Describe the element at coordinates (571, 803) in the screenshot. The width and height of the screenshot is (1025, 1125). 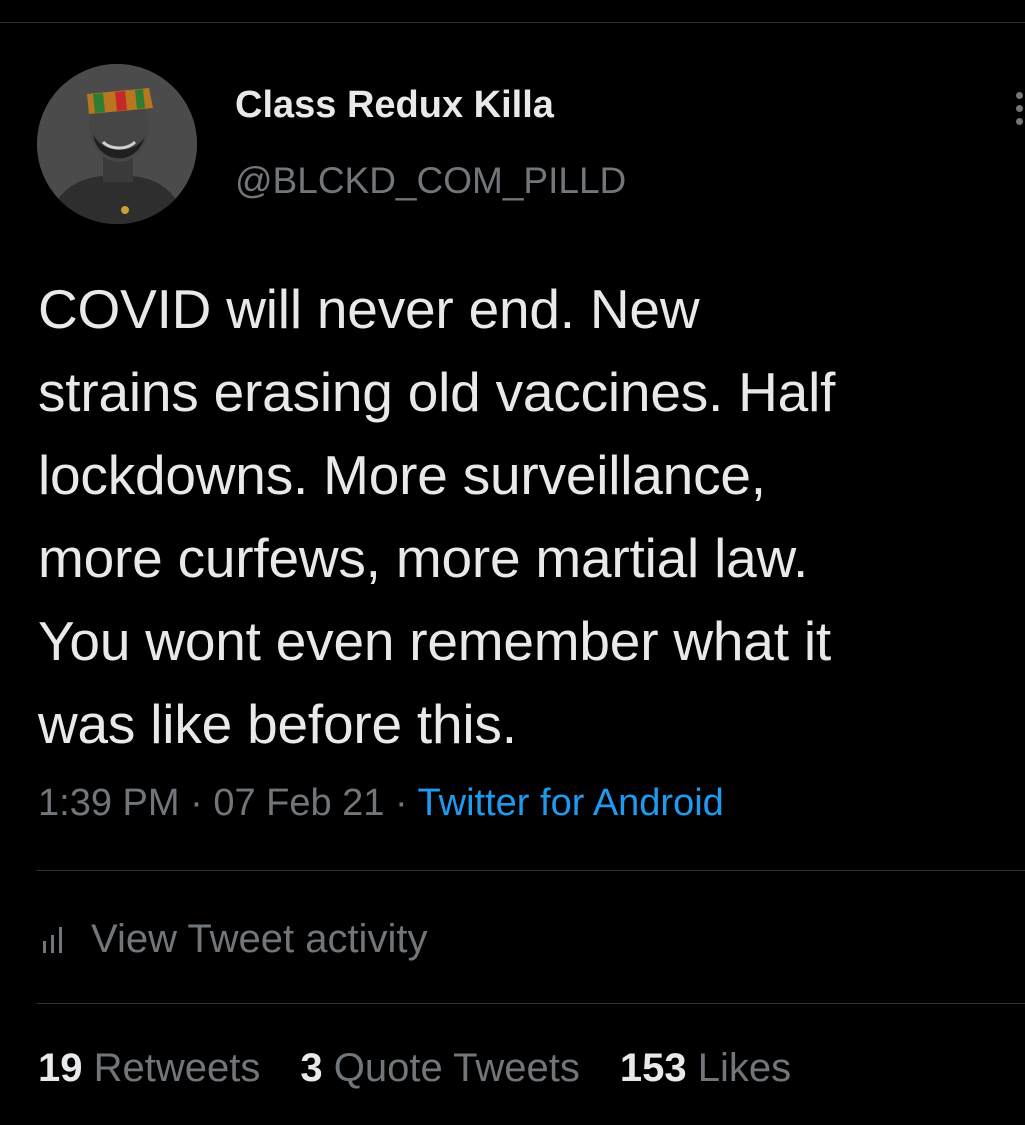
I see `tweet-source-link: Twitter for Android` at that location.